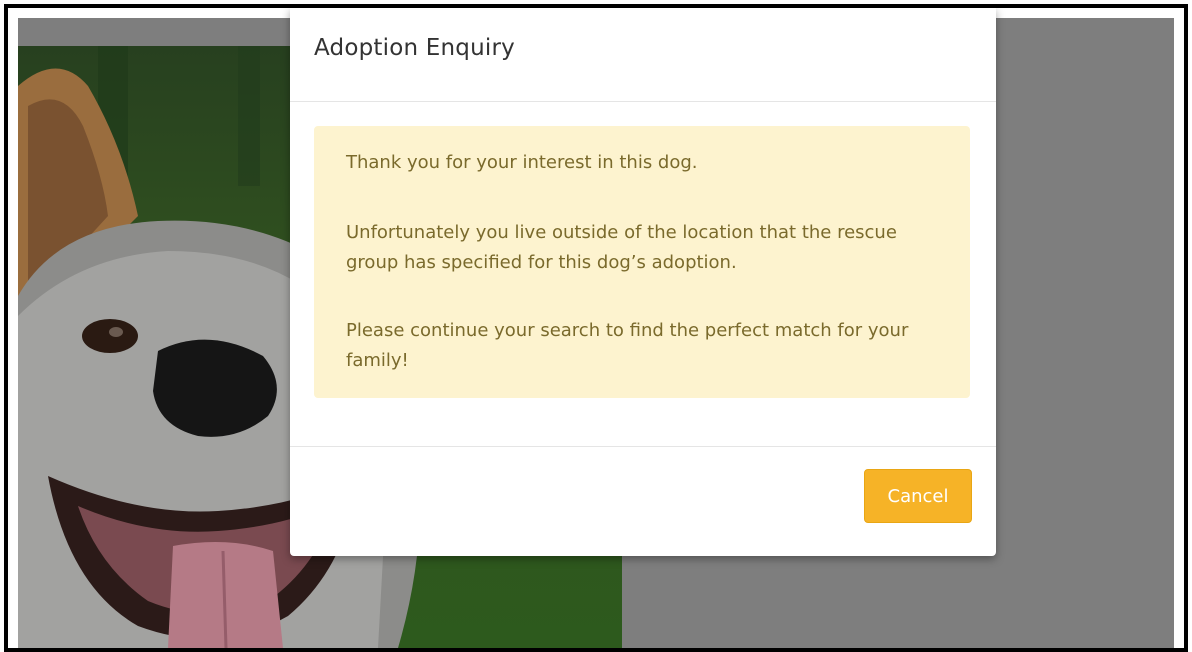 This screenshot has height=652, width=1192. Describe the element at coordinates (522, 162) in the screenshot. I see `alert-message-thanks: Thank you for your interest in this dog.` at that location.